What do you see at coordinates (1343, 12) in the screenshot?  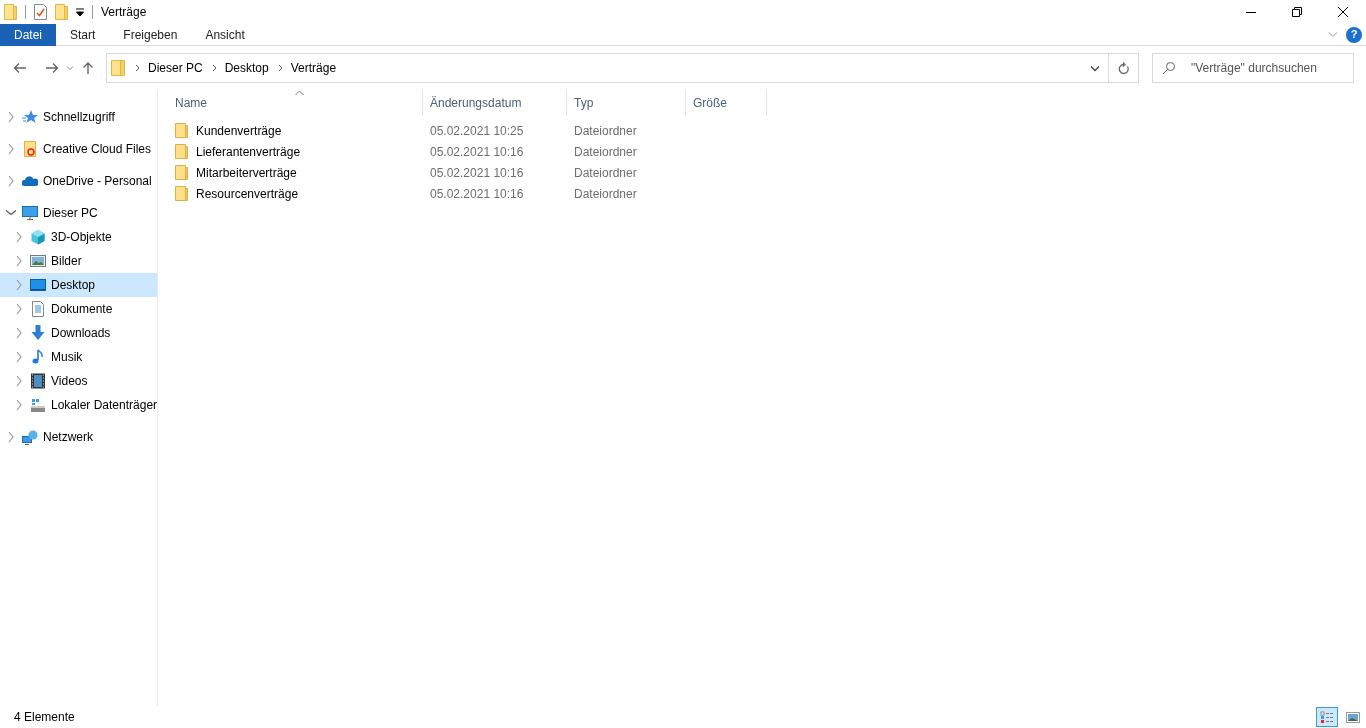 I see `close-icon` at bounding box center [1343, 12].